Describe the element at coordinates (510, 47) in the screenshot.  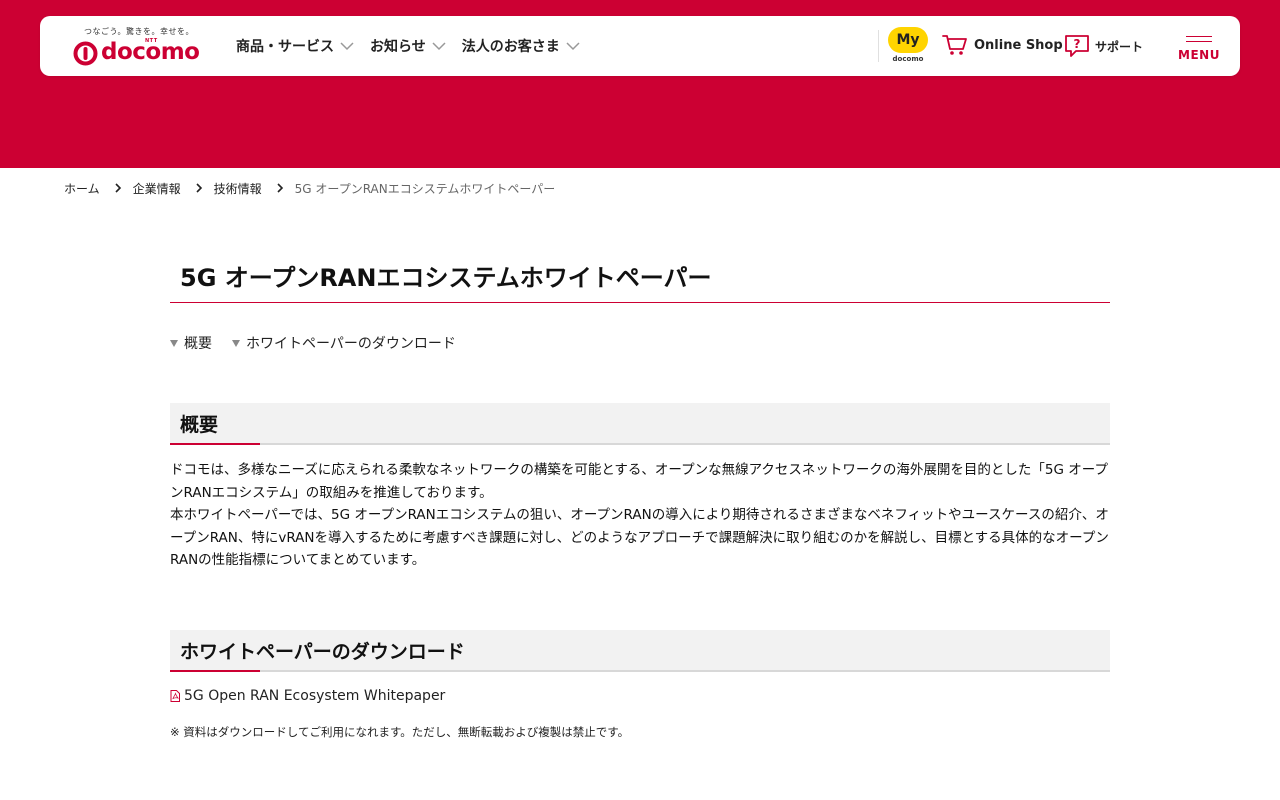
I see `nav-item-label: 法人のお客さま` at that location.